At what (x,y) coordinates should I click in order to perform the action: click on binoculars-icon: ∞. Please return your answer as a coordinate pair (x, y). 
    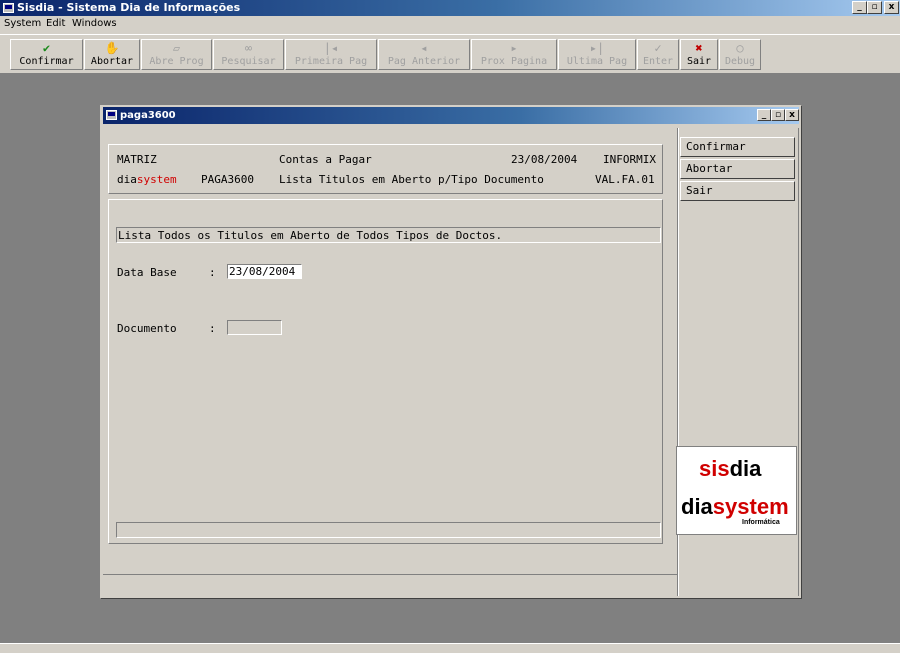
    Looking at the image, I should click on (248, 48).